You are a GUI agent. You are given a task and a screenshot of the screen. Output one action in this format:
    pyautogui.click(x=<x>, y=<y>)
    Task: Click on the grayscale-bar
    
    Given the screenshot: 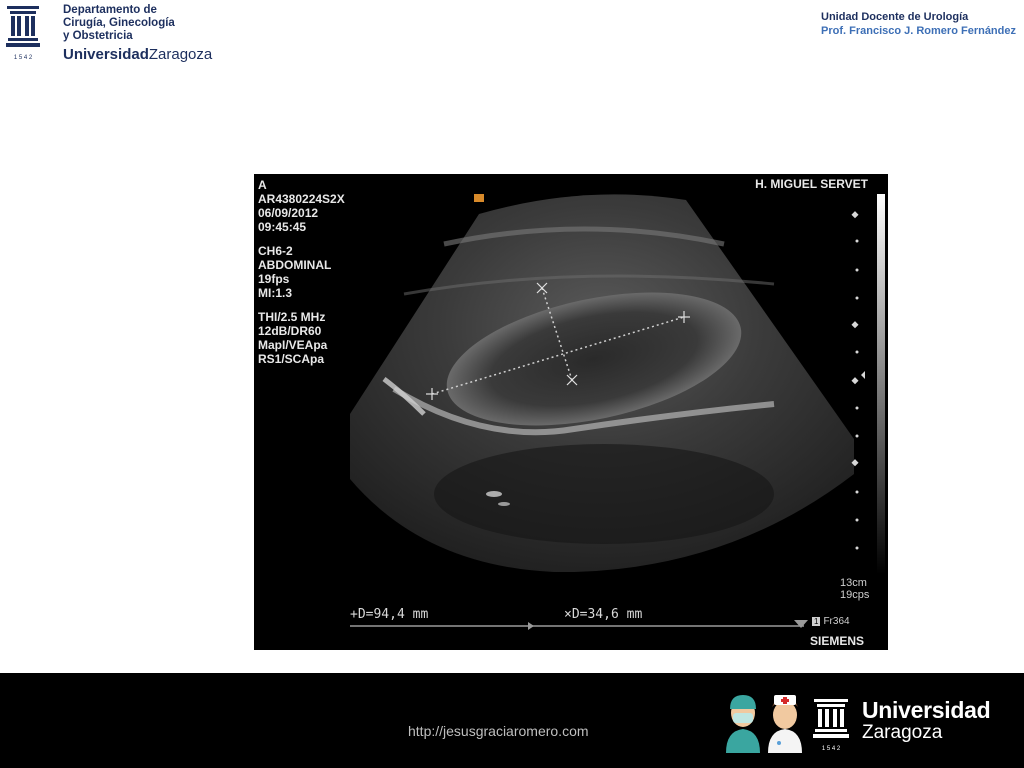 What is the action you would take?
    pyautogui.click(x=881, y=384)
    